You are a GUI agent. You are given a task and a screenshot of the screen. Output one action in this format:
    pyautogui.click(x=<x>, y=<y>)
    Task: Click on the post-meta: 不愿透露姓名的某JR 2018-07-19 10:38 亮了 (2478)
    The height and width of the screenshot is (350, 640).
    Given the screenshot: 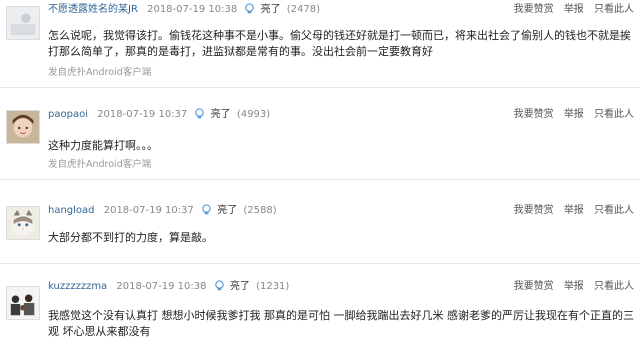 What is the action you would take?
    pyautogui.click(x=184, y=10)
    